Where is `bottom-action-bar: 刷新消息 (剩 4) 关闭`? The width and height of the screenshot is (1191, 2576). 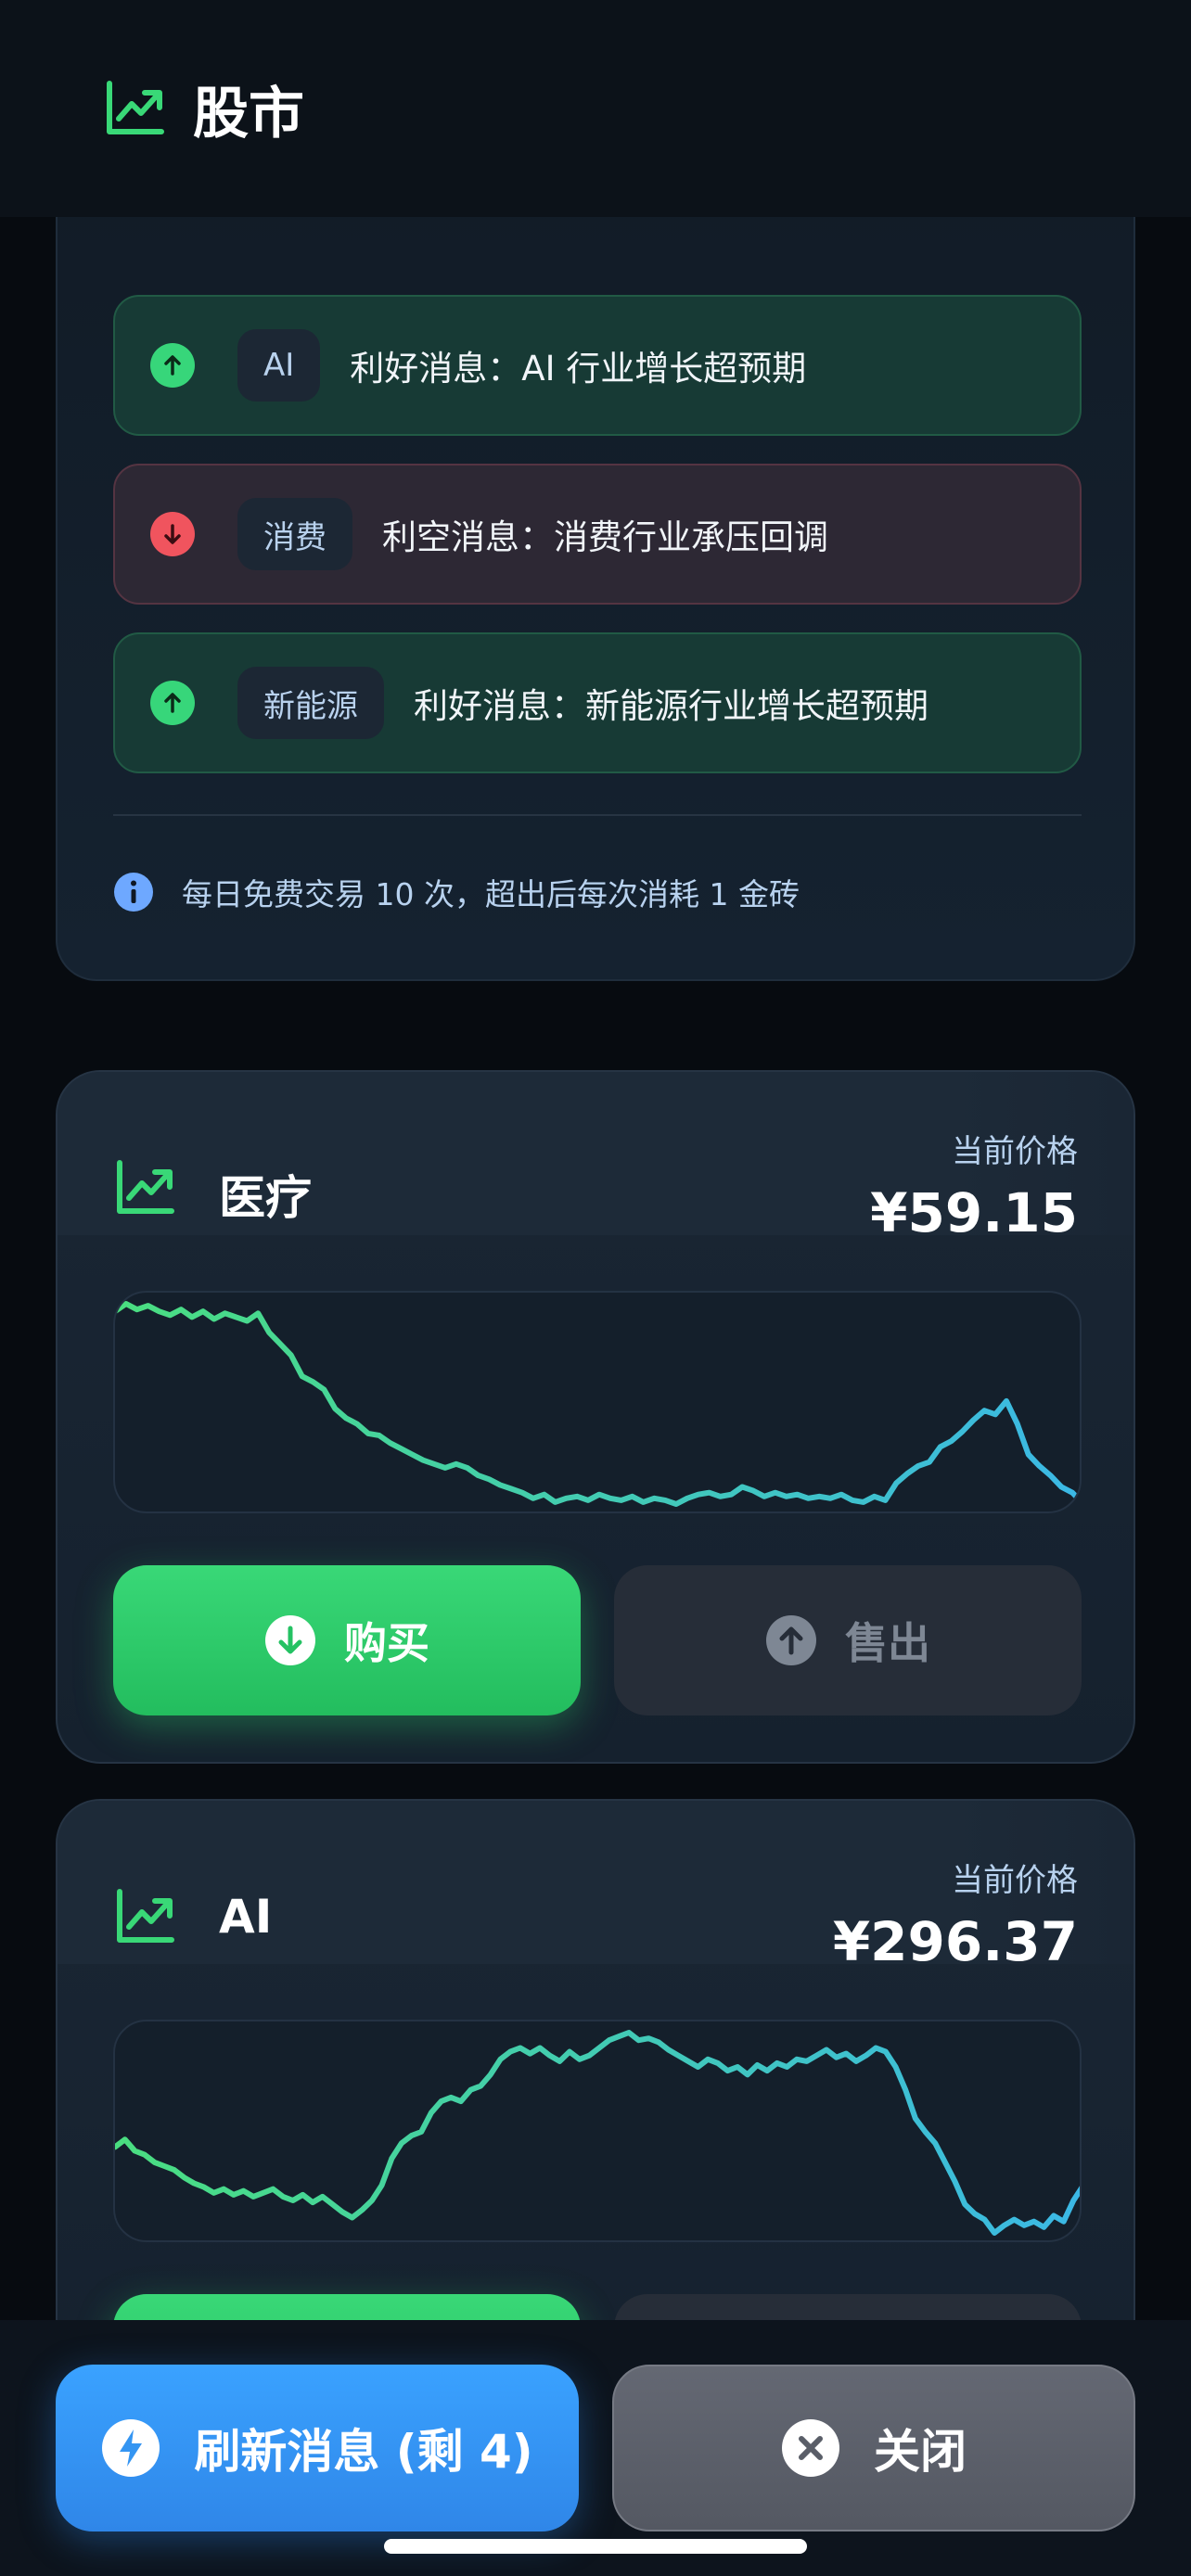
bottom-action-bar: 刷新消息 (剩 4) 关闭 is located at coordinates (595, 2448).